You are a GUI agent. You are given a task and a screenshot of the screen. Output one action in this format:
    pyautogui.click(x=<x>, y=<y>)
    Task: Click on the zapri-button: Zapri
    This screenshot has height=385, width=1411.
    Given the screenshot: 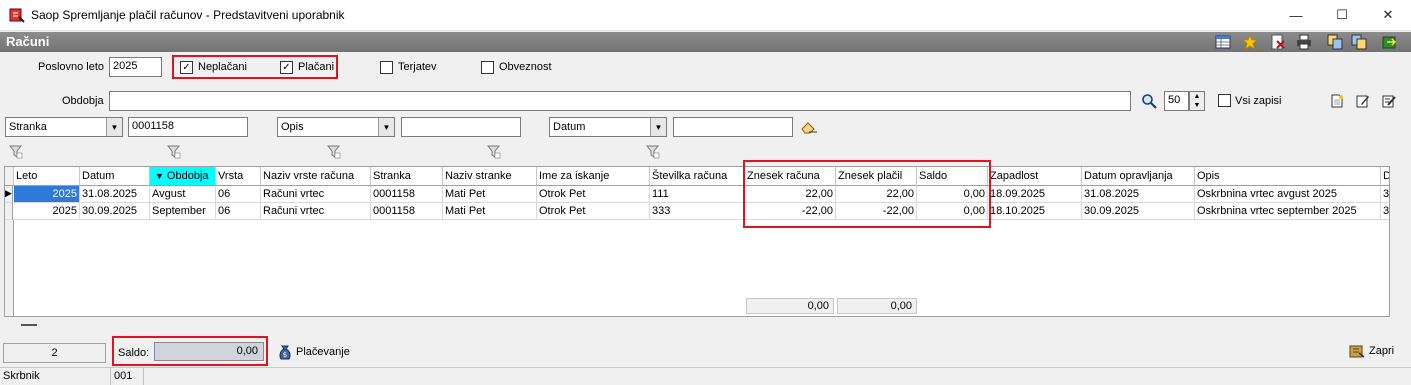 What is the action you would take?
    pyautogui.click(x=1371, y=351)
    